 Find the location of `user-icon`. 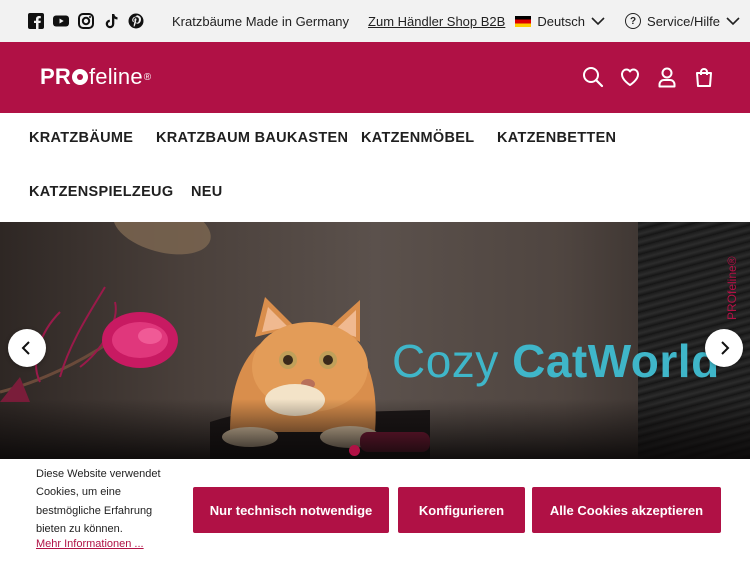

user-icon is located at coordinates (667, 77).